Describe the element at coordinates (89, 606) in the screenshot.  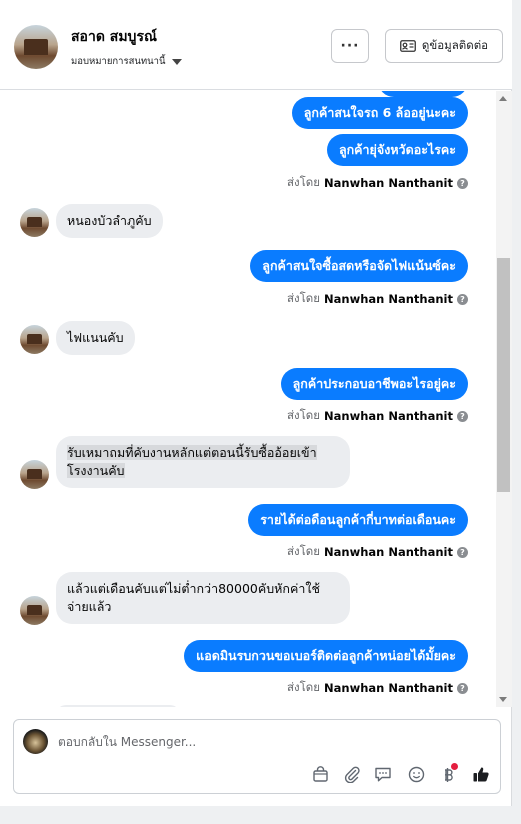
I see `message-text-line: จ่ายแล้ว` at that location.